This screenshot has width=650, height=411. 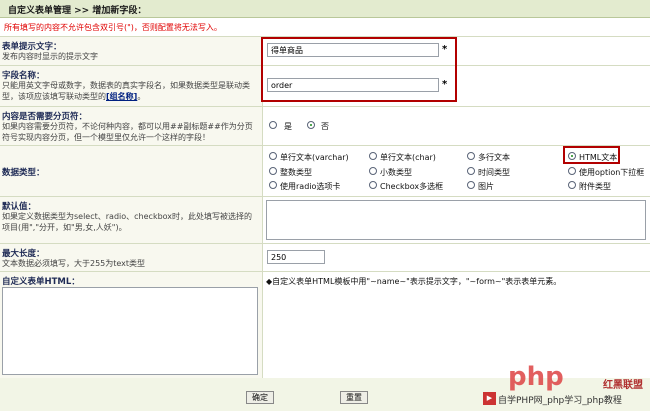 I want to click on custom-html-textarea, so click(x=130, y=331).